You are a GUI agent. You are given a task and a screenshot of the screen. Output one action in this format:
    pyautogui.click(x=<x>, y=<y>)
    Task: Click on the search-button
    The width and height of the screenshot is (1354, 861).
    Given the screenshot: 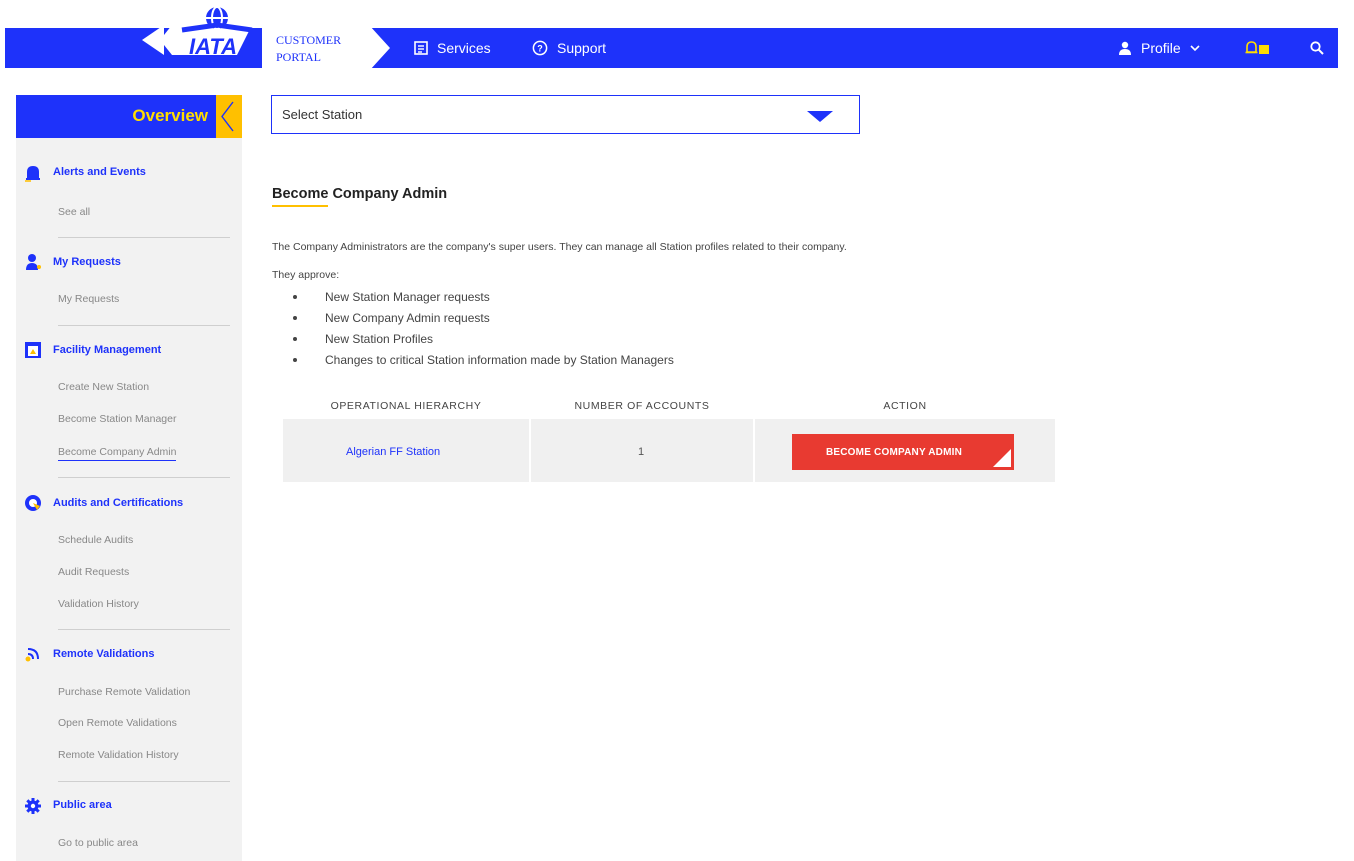 What is the action you would take?
    pyautogui.click(x=1317, y=48)
    